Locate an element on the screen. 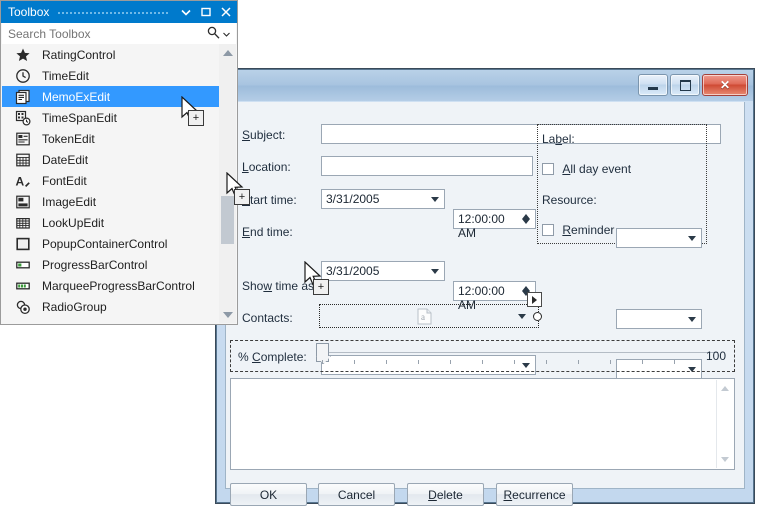  radiogroup-icon is located at coordinates (23, 307).